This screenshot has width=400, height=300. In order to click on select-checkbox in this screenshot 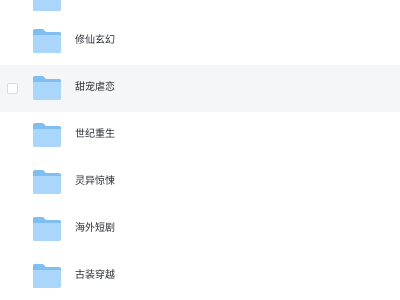, I will do `click(12, 88)`.